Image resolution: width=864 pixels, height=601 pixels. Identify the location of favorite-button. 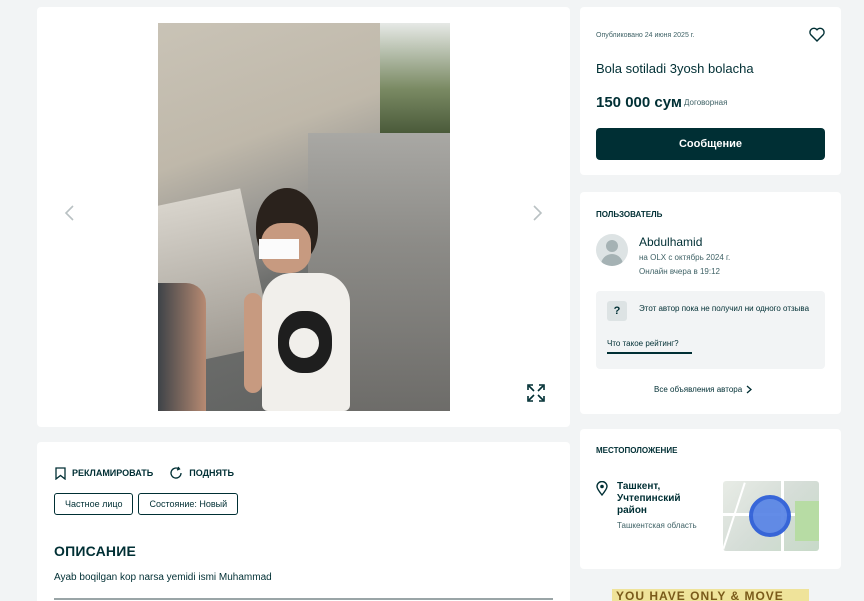
(817, 36).